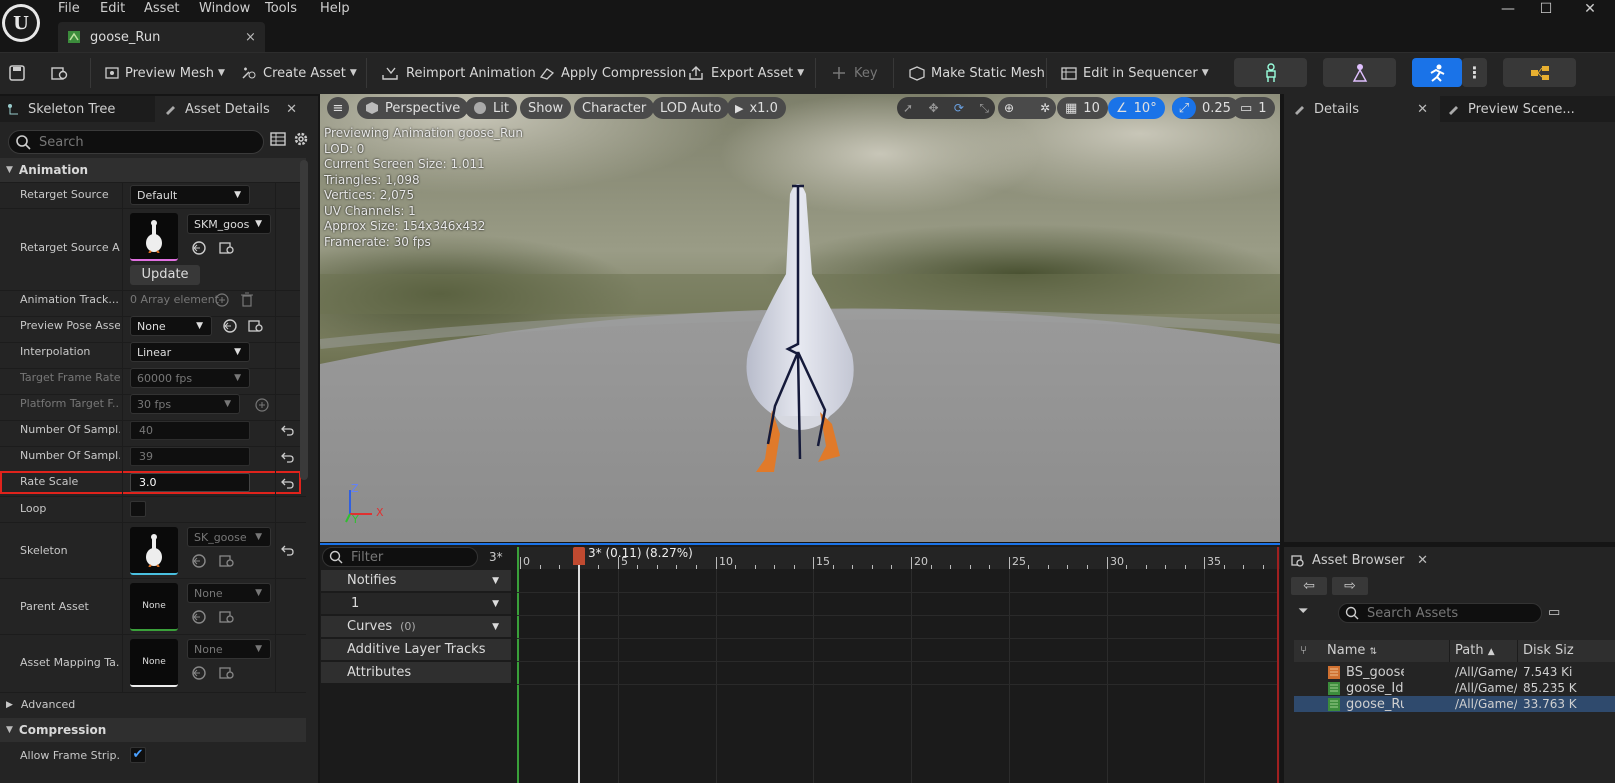  Describe the element at coordinates (153, 170) in the screenshot. I see `section-animation: ▼ Animation` at that location.